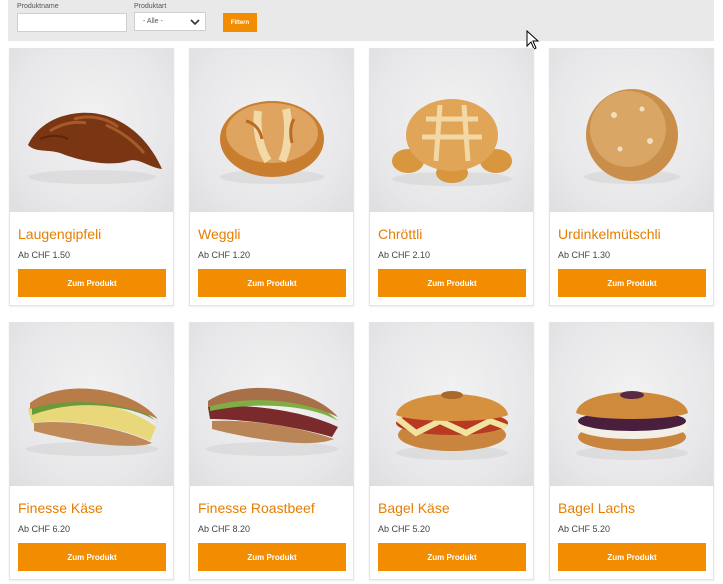 This screenshot has width=723, height=584. I want to click on product-card: Bagel Käse Ab CHF 5.20 Zum Produkt, so click(451, 451).